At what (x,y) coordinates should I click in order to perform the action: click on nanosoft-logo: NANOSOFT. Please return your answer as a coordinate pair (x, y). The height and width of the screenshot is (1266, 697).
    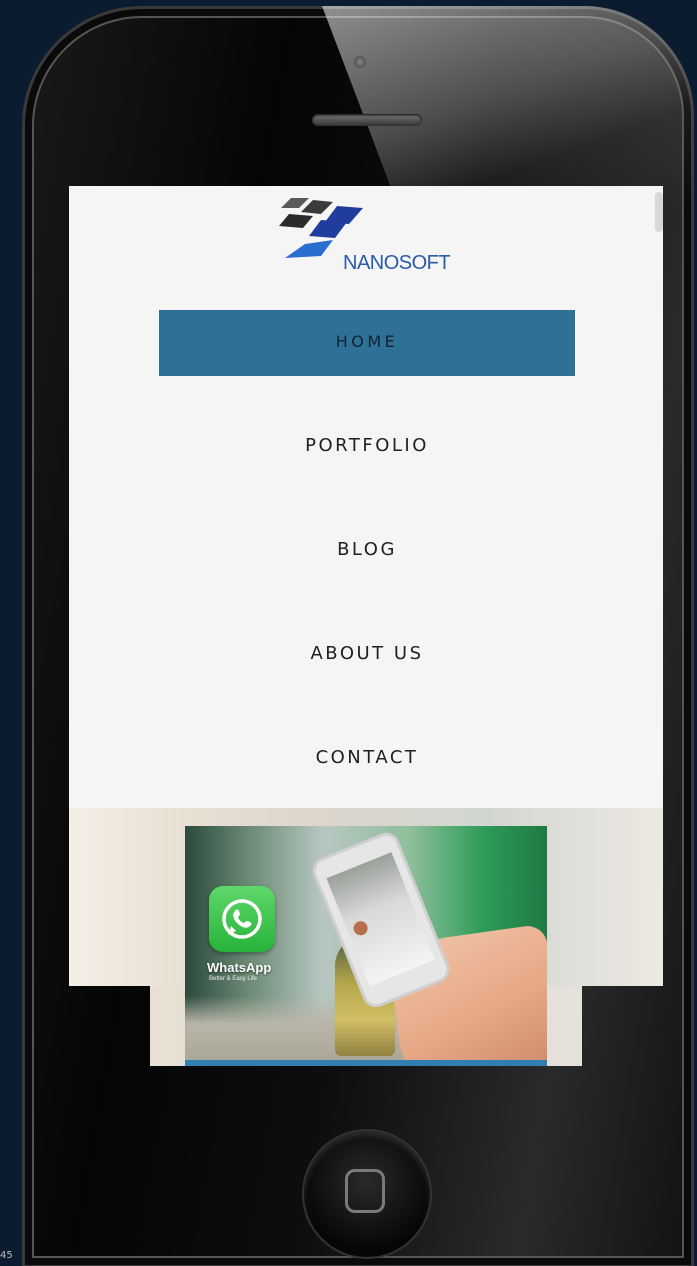
    Looking at the image, I should click on (370, 236).